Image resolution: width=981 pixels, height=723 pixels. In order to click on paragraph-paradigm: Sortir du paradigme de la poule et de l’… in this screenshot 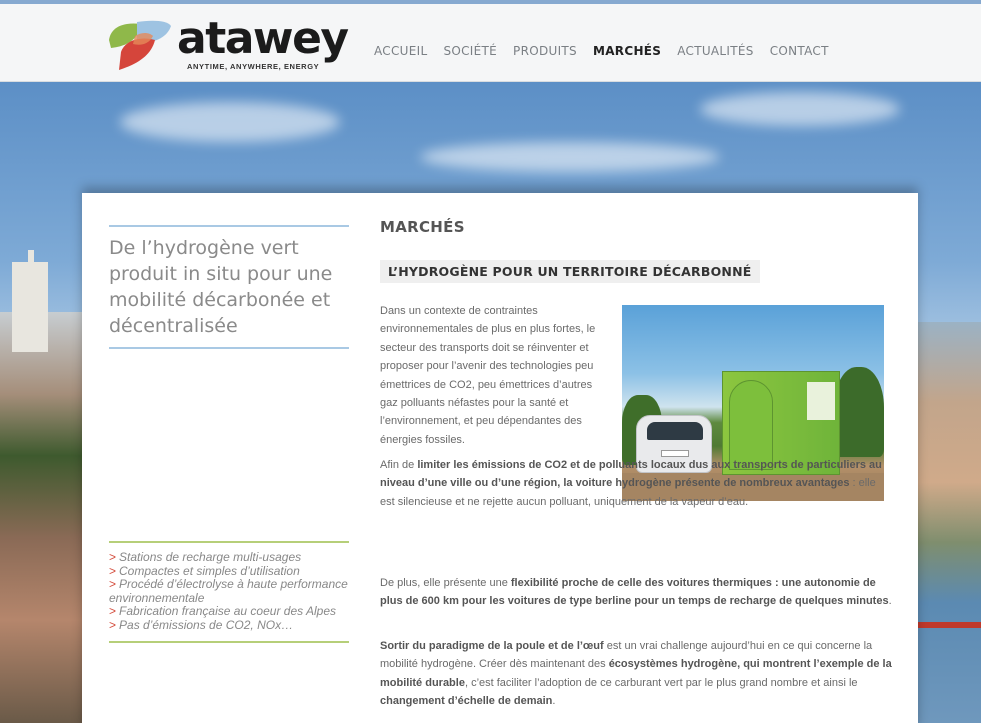, I will do `click(636, 674)`.